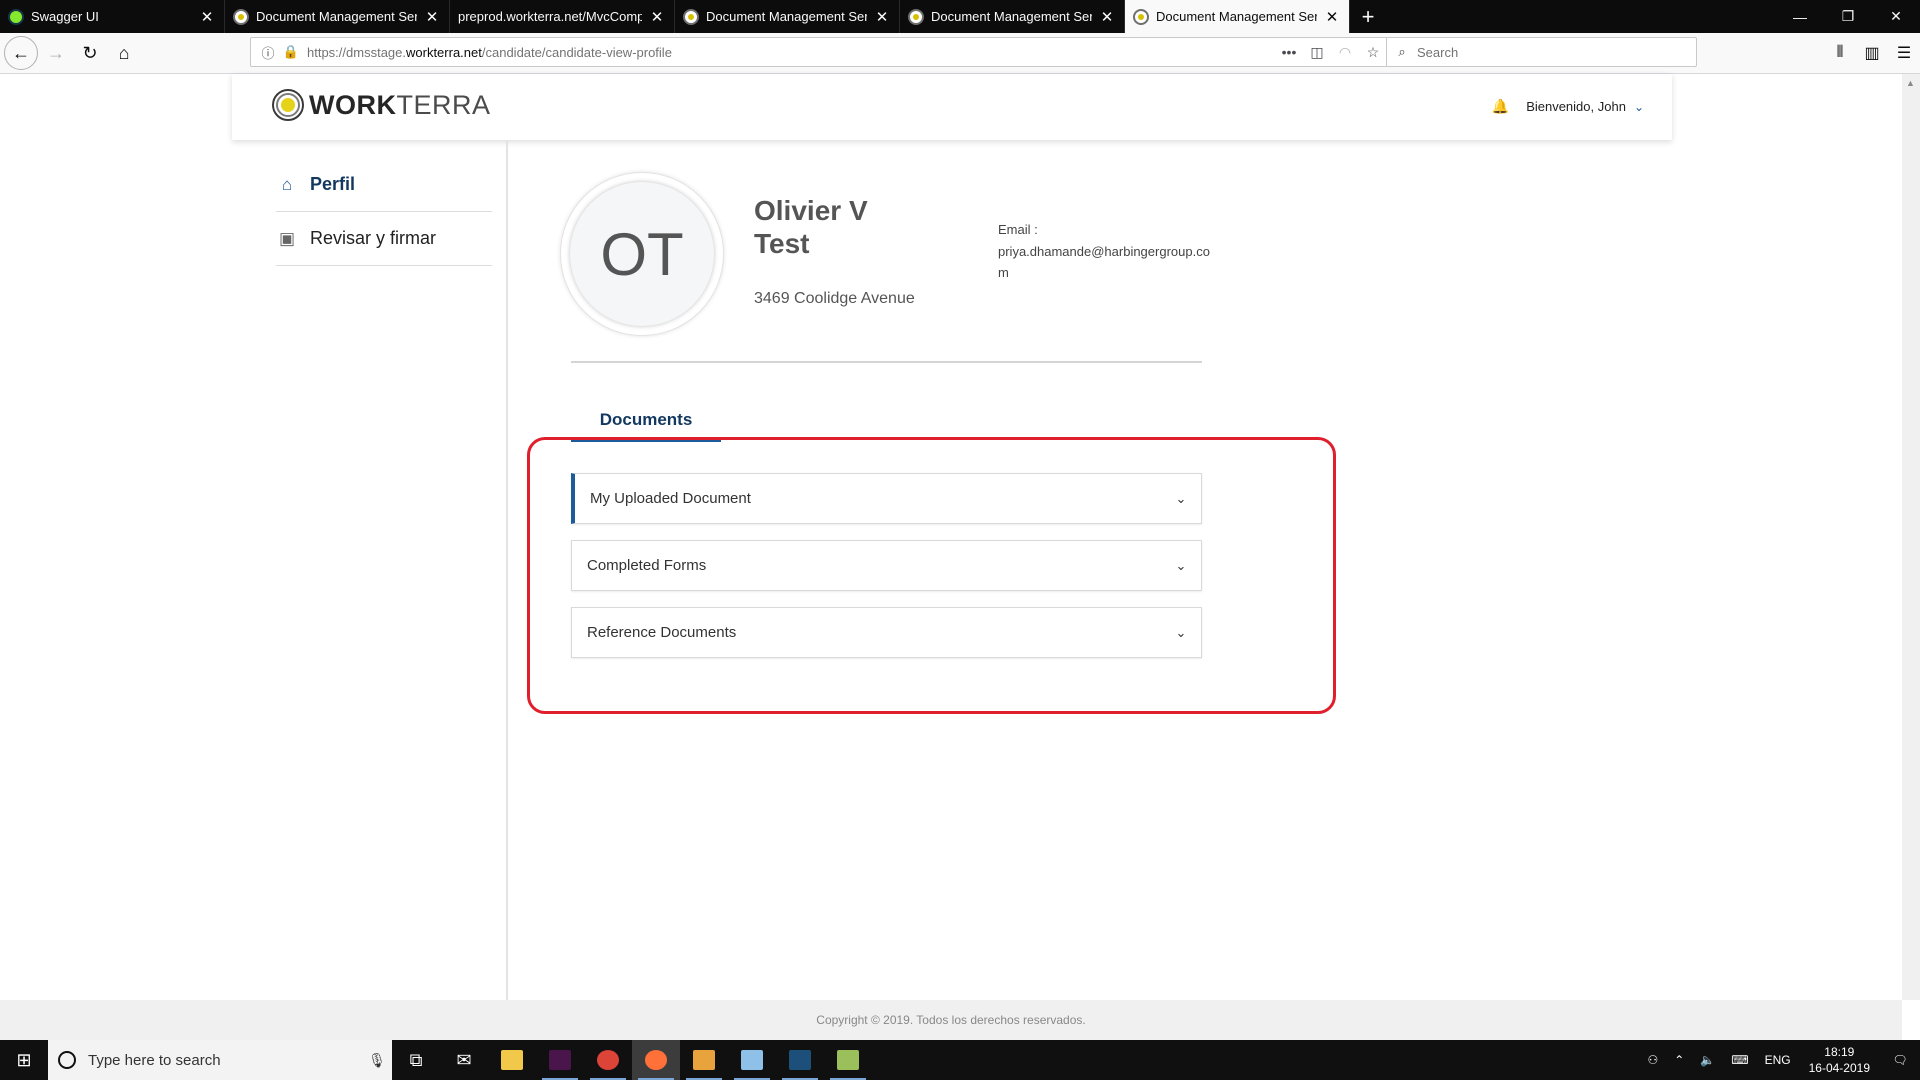 Image resolution: width=1920 pixels, height=1080 pixels. What do you see at coordinates (1679, 1060) in the screenshot?
I see `show-hidden-icons-chevron-icon: ⌃` at bounding box center [1679, 1060].